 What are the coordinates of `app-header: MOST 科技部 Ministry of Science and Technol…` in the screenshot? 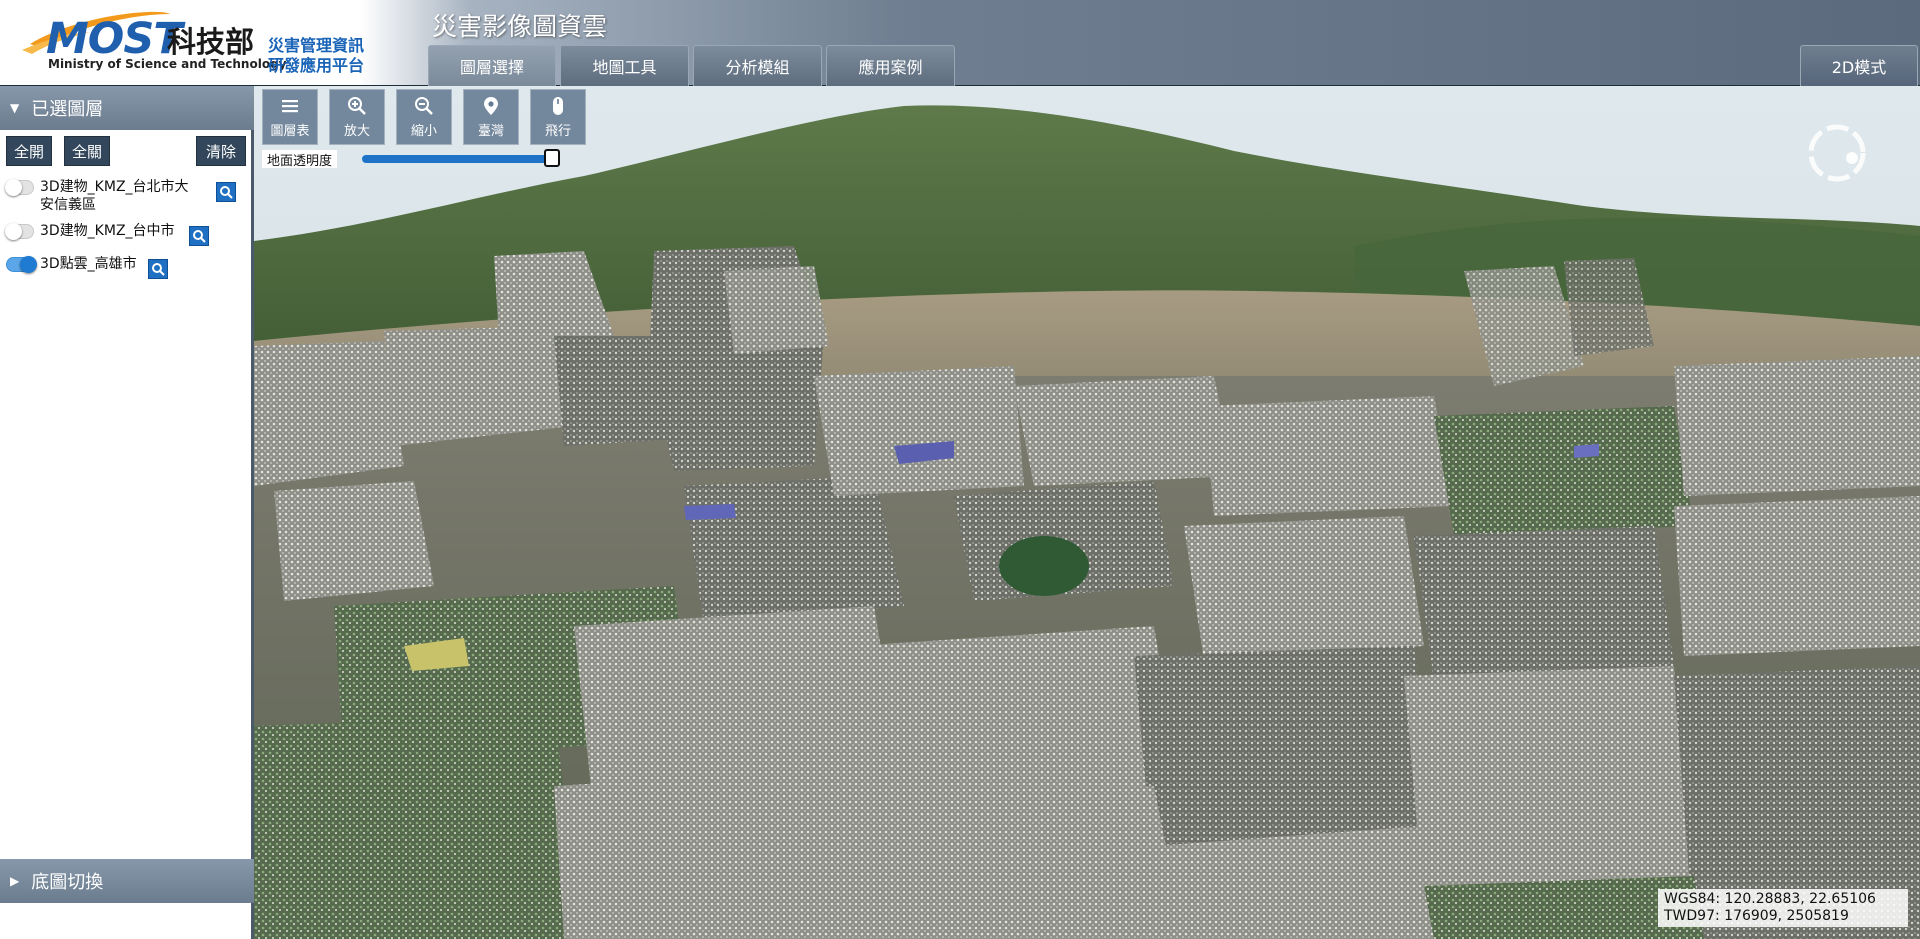 It's located at (960, 43).